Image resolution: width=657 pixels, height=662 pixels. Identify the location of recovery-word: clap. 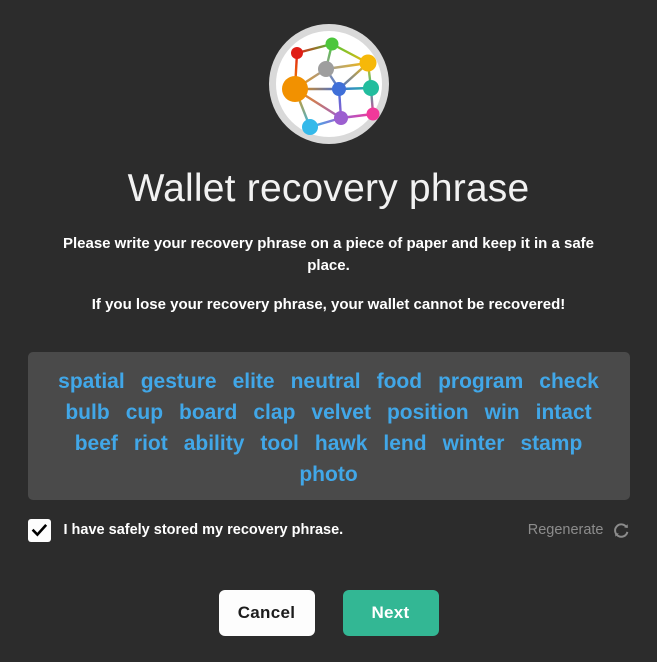
(274, 413).